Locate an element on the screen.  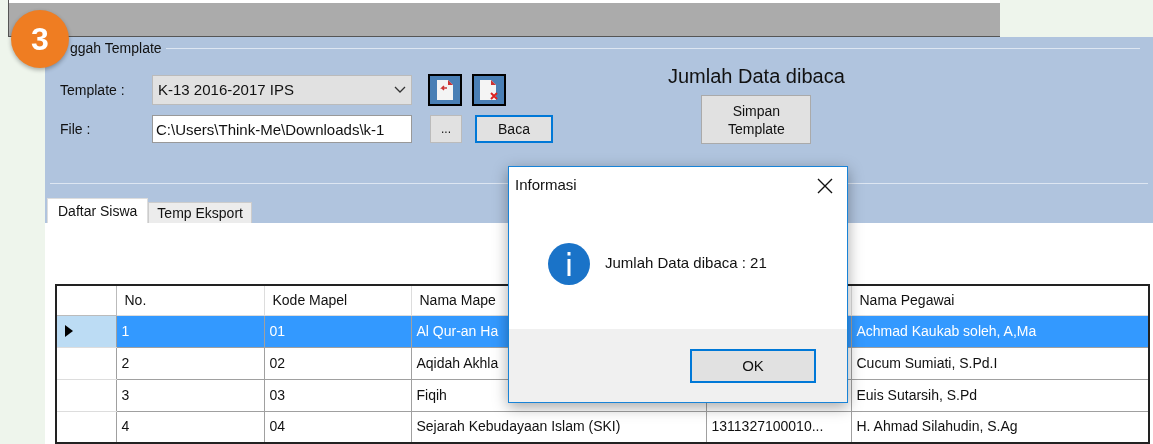
current-row-icon is located at coordinates (69, 331).